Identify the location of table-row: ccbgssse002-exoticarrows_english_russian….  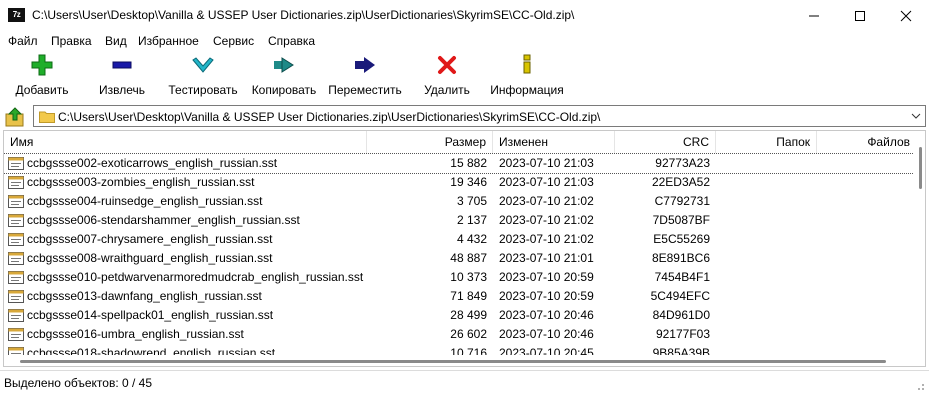
(460, 163).